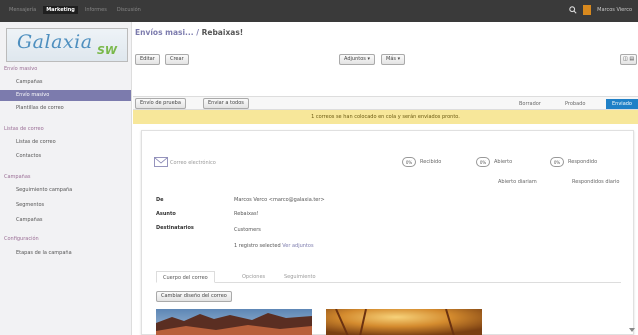  I want to click on sidebar-item-contactos: Contactos, so click(65, 156).